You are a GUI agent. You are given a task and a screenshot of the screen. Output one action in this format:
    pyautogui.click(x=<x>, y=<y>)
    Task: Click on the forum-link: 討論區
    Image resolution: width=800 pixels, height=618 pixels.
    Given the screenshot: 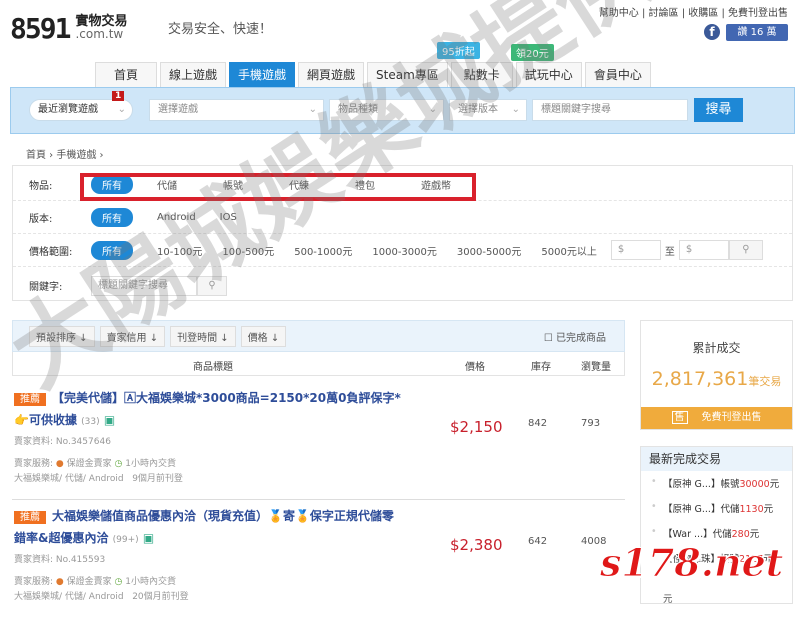 What is the action you would take?
    pyautogui.click(x=664, y=13)
    